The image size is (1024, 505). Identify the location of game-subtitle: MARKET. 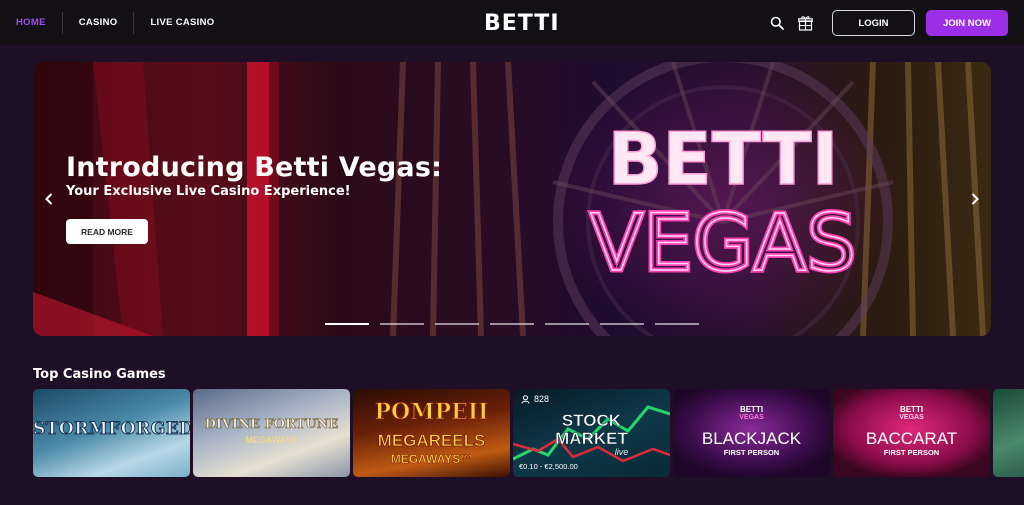
(591, 439).